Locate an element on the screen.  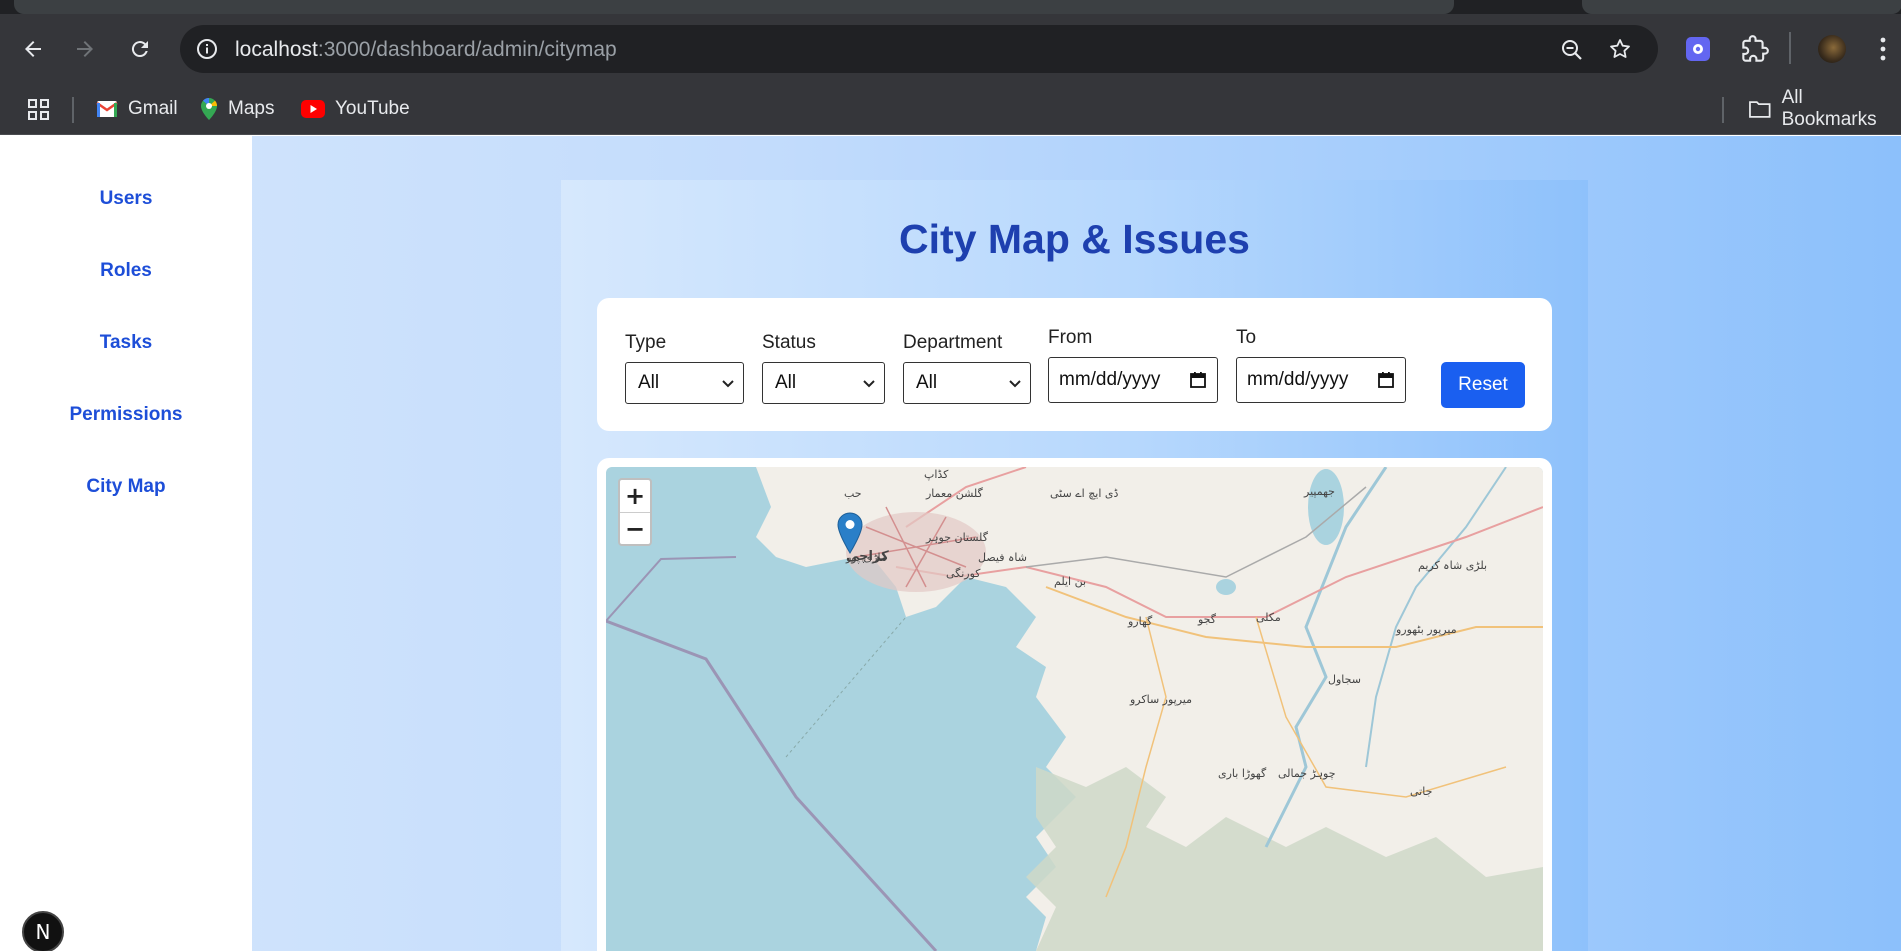
bookmark-label: Maps is located at coordinates (251, 108).